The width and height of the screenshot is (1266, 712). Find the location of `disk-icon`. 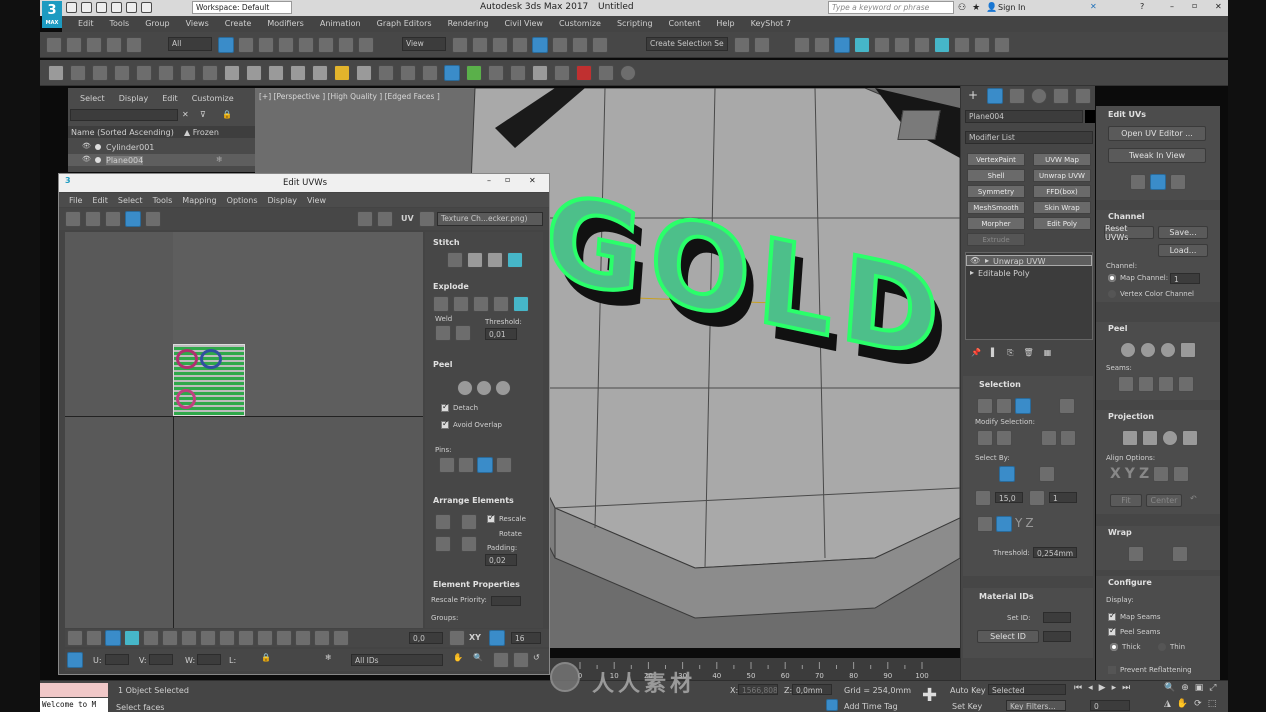

disk-icon is located at coordinates (364, 73).